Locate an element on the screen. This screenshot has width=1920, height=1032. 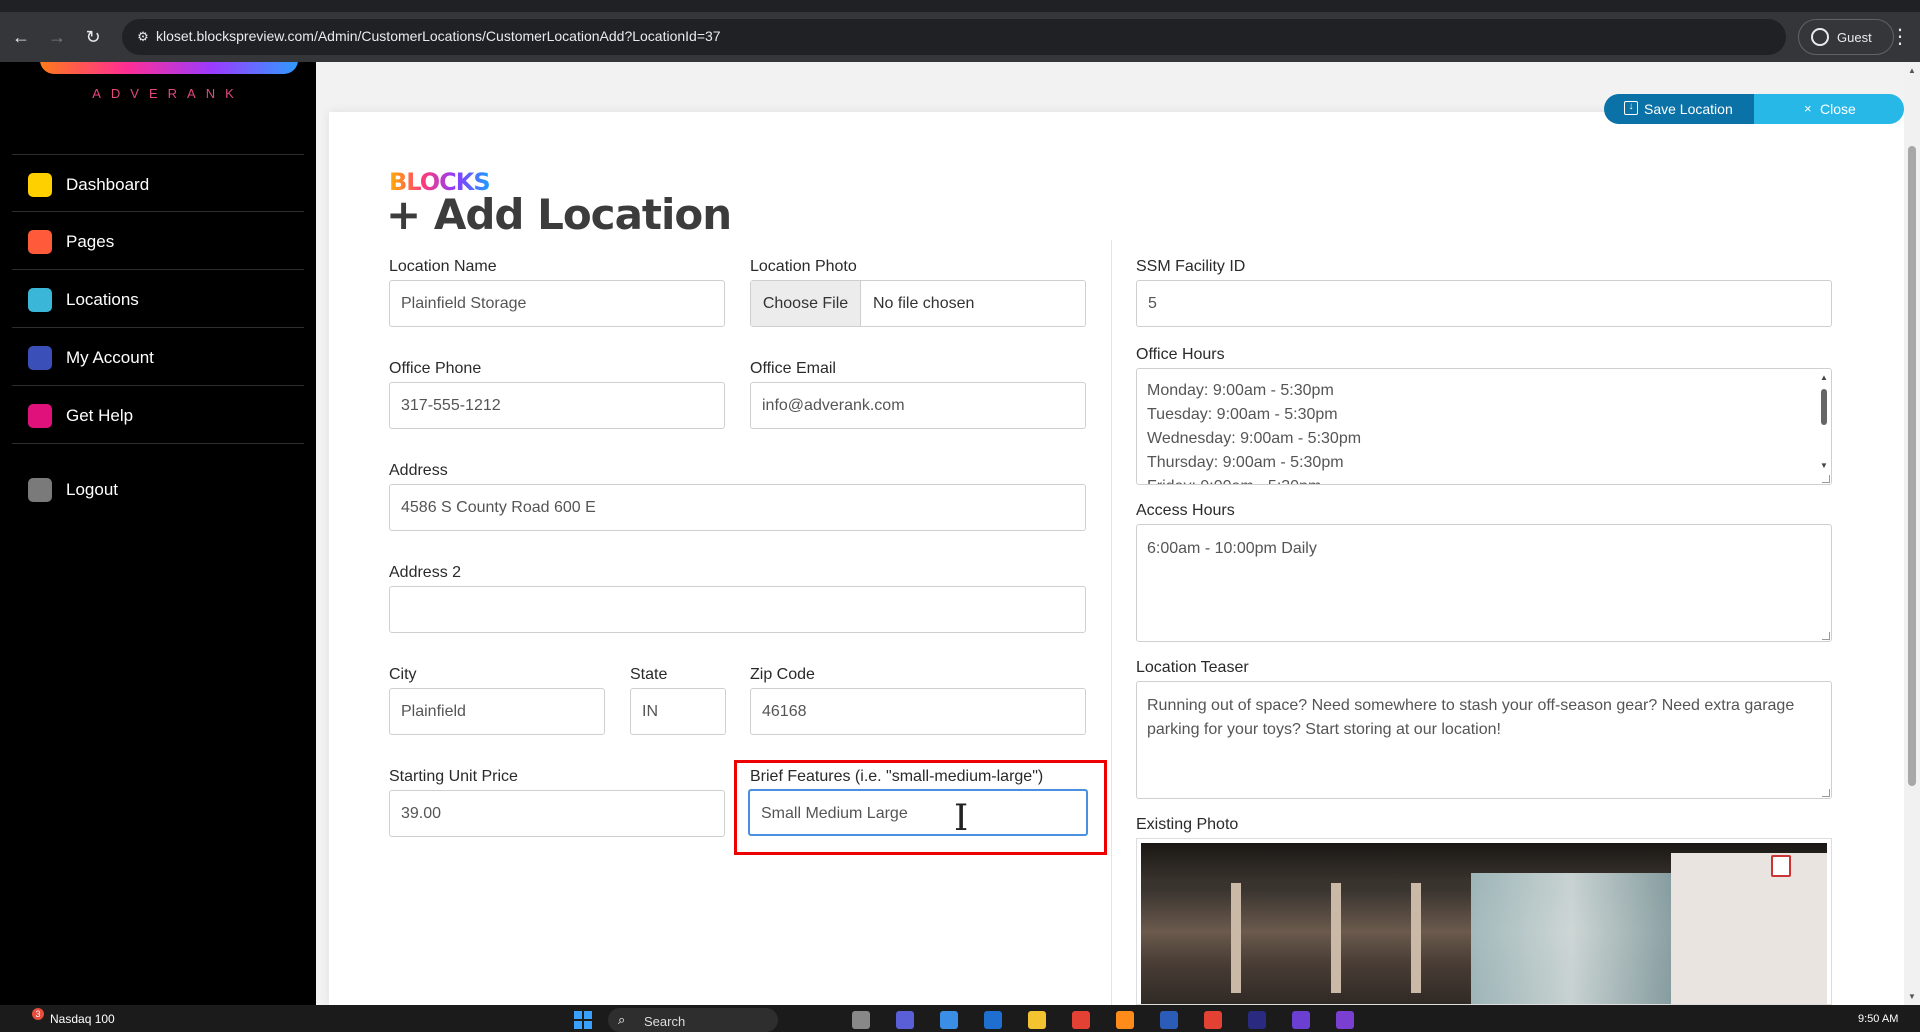
save-location-button: ↓ Save Location is located at coordinates (1679, 109).